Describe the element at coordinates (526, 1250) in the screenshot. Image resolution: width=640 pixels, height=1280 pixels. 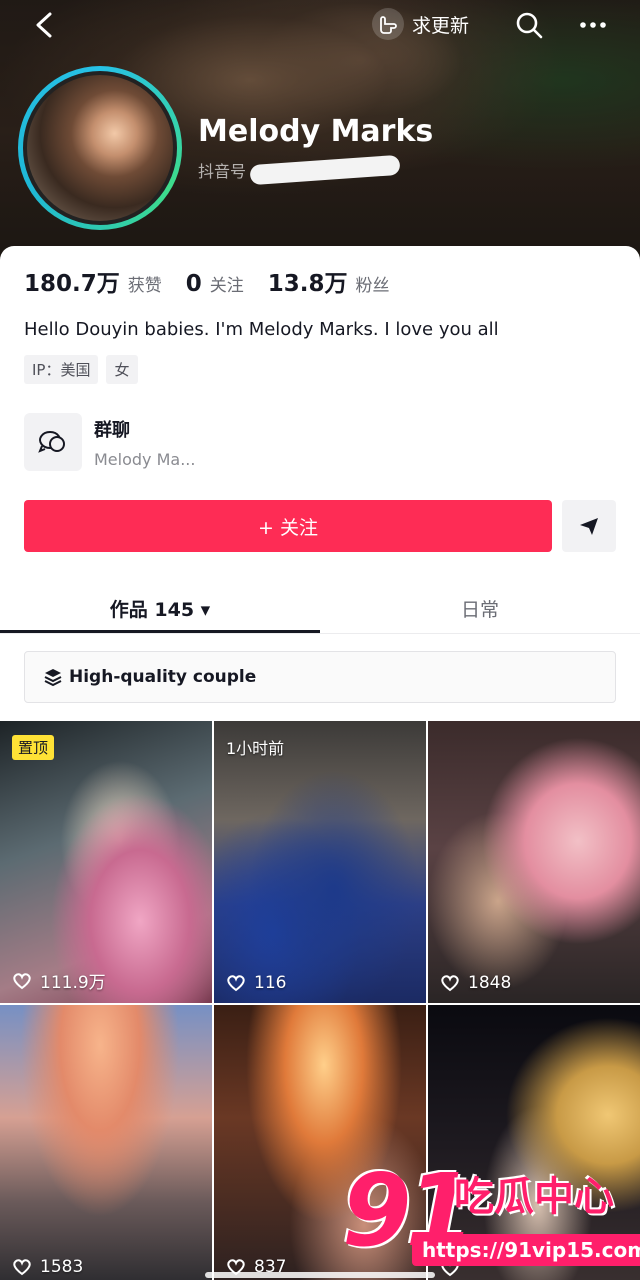
I see `watermark-url: https://91vip15.com` at that location.